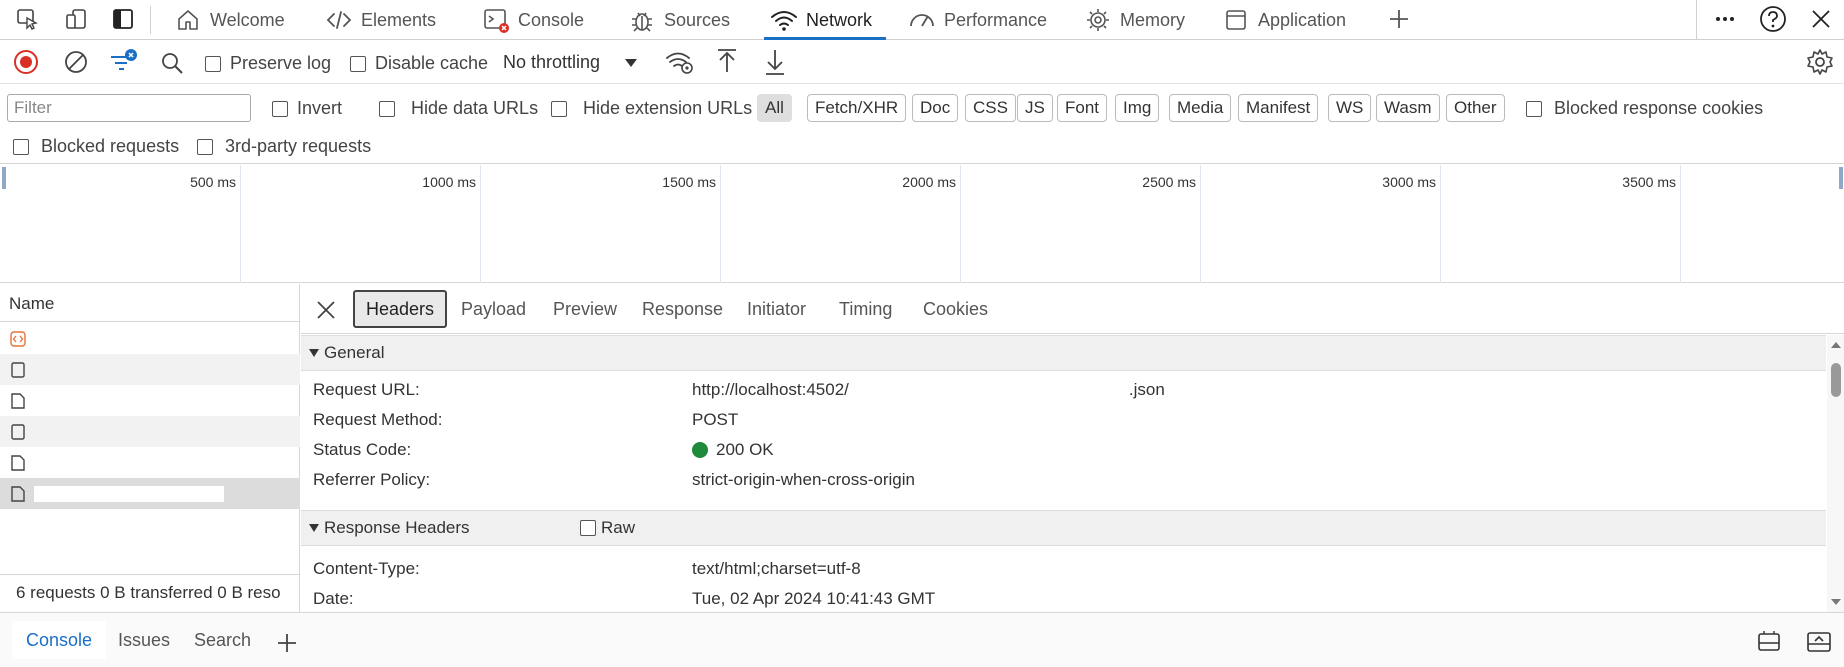  I want to click on invert-checkbox: Invert, so click(307, 108).